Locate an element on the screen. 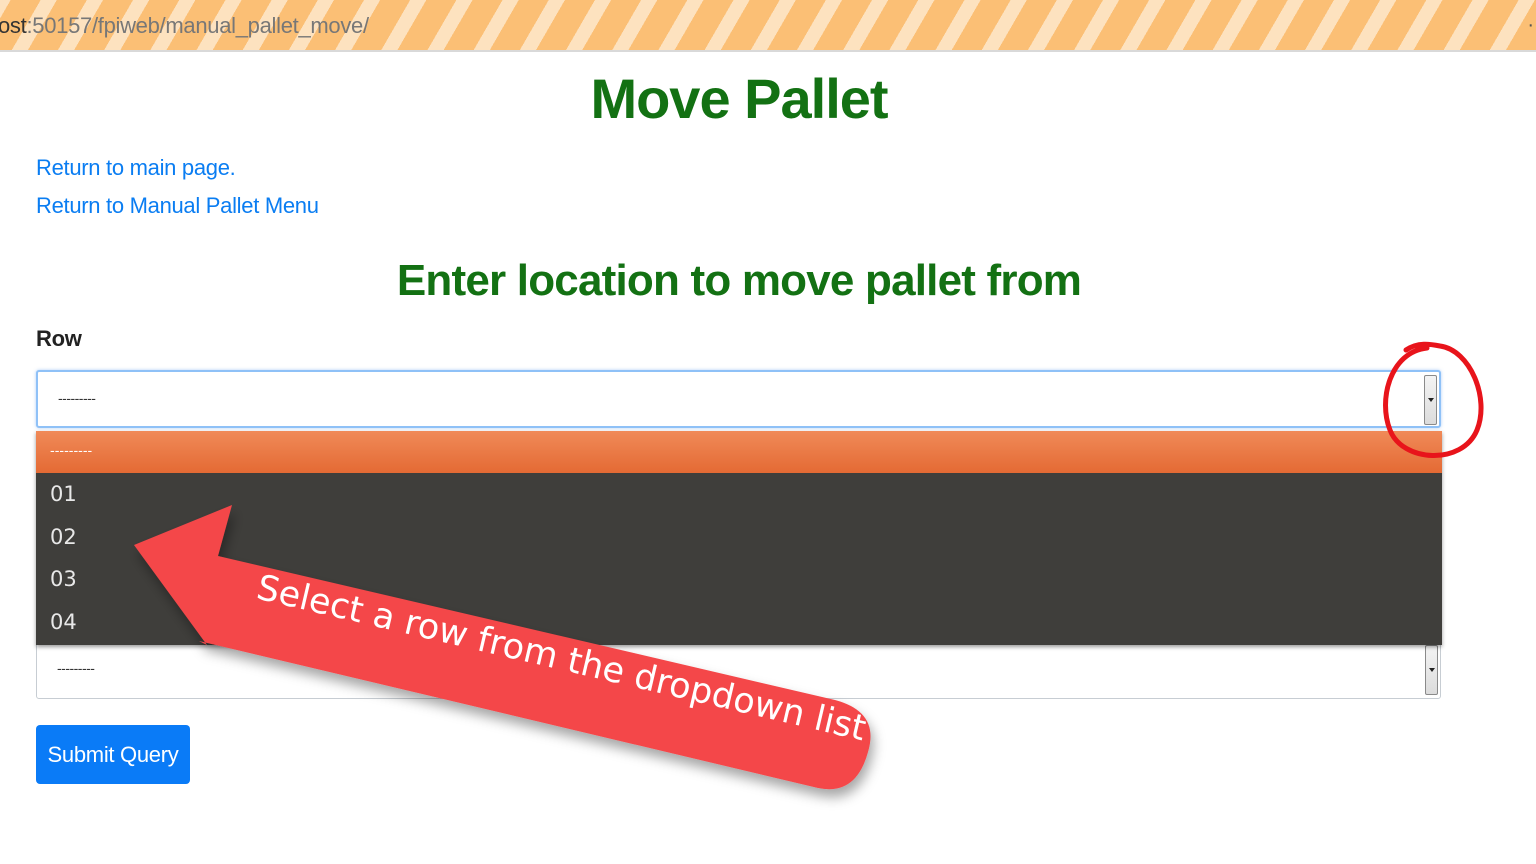  url-text: ost:50157/fpiweb/manual_pallet_move/ is located at coordinates (184, 26).